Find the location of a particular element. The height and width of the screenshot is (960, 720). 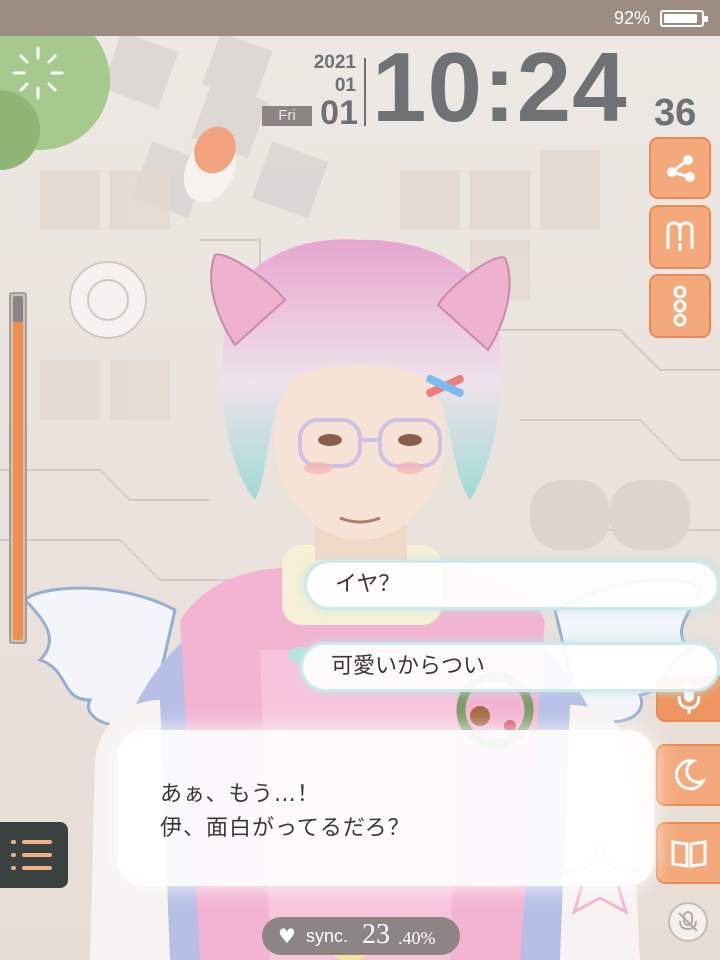

more-button is located at coordinates (680, 306).